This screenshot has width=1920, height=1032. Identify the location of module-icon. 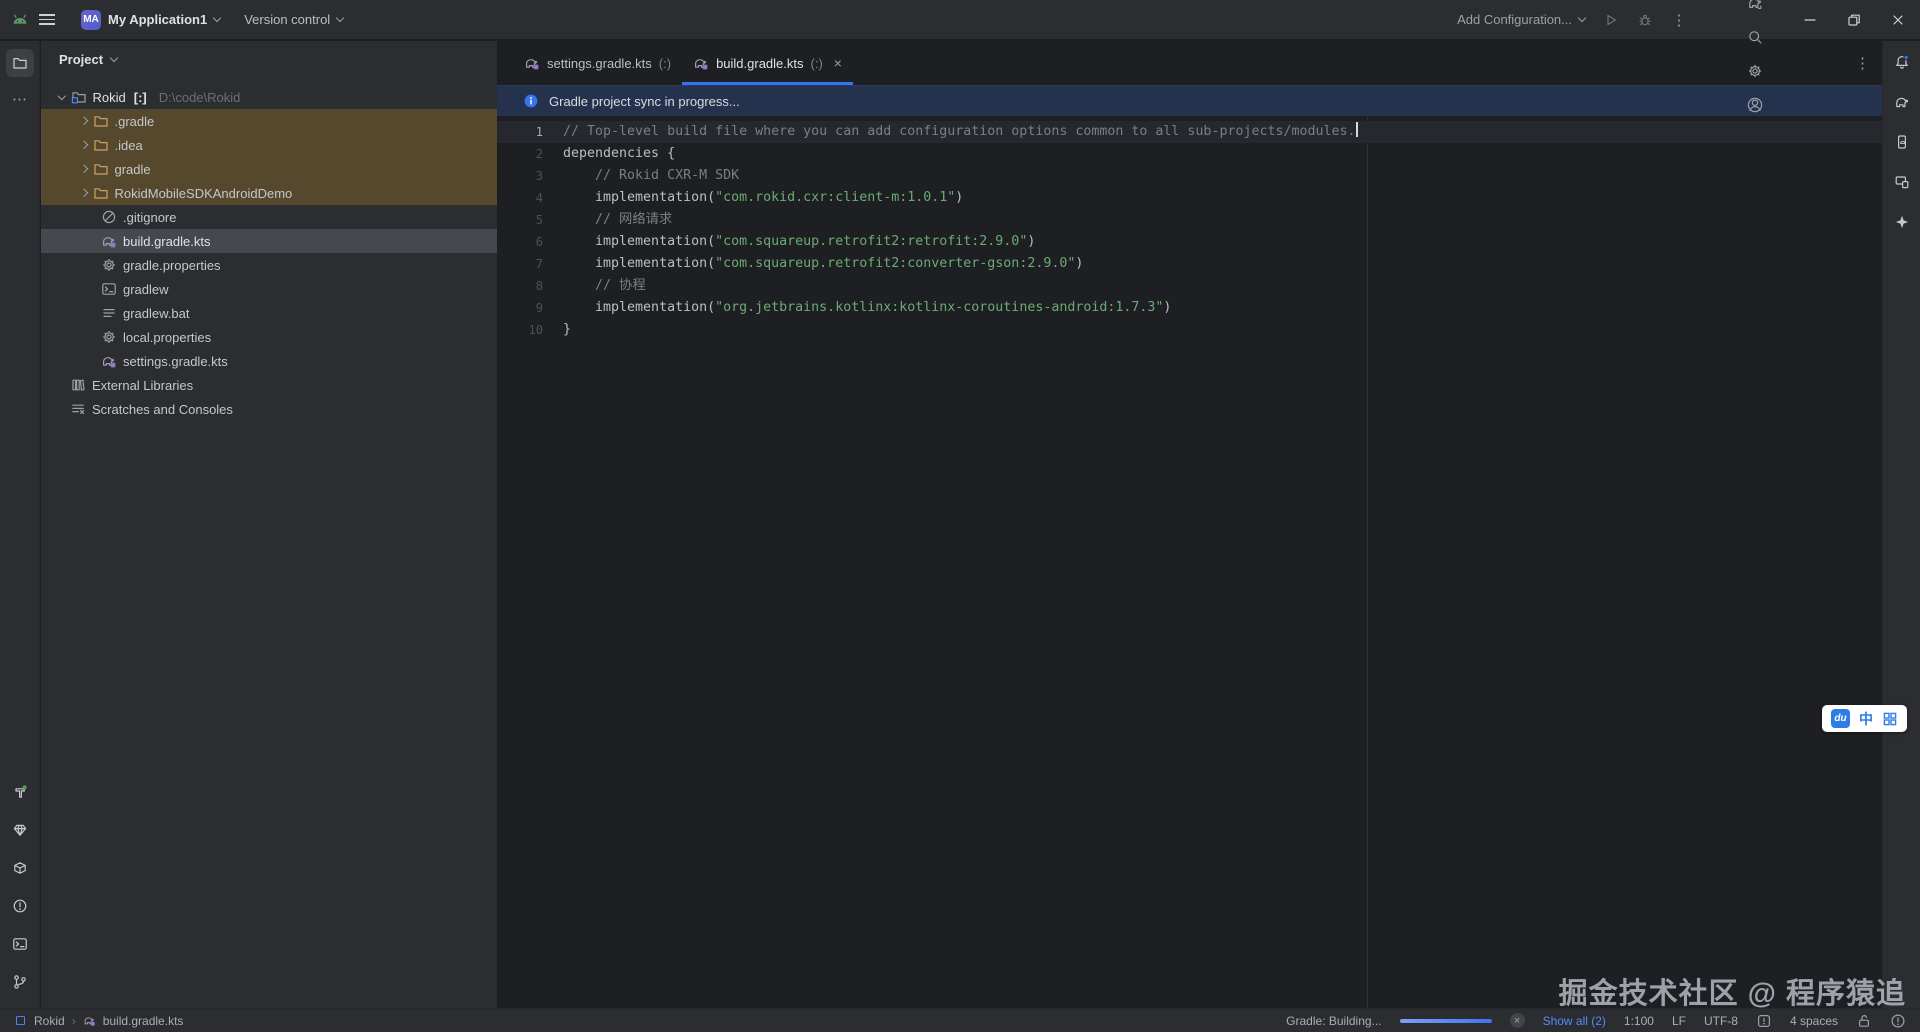
(20, 1020).